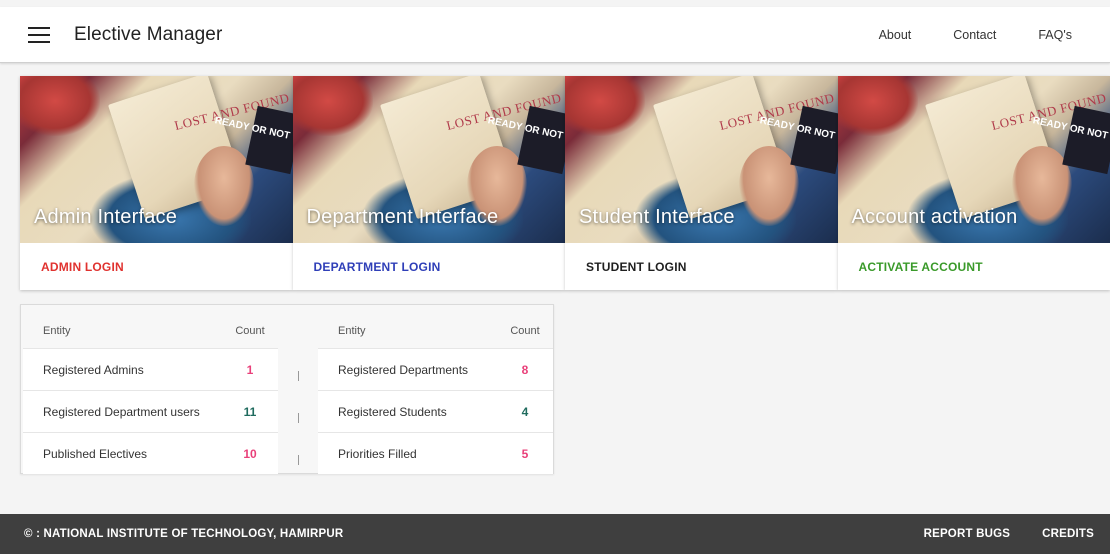 This screenshot has width=1110, height=554. I want to click on activate-account-button: ACTIVATE ACCOUNT, so click(974, 266).